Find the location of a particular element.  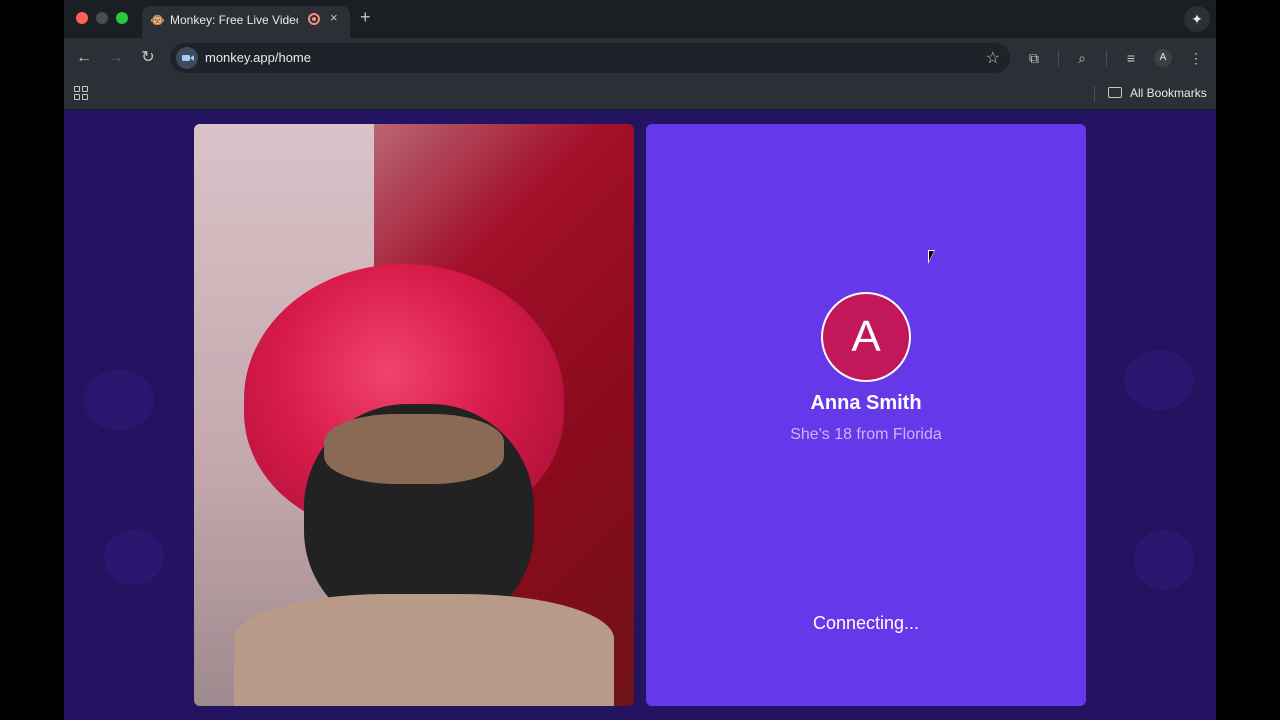

minimize-window-button is located at coordinates (102, 18).